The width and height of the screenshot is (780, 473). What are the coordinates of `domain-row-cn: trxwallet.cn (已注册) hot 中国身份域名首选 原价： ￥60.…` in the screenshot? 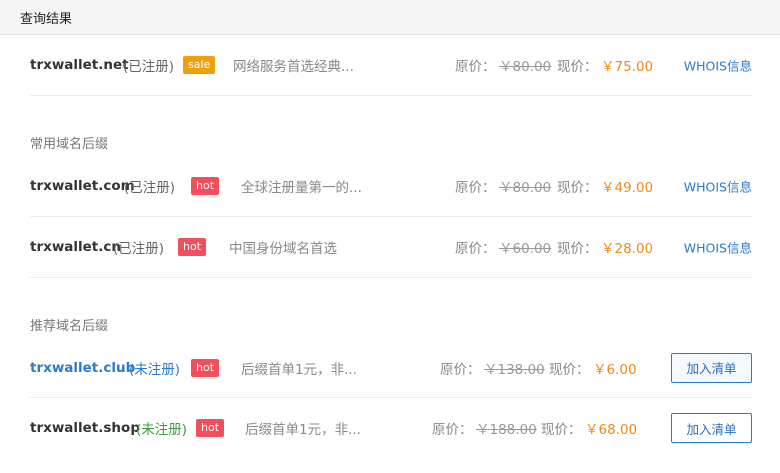 It's located at (391, 247).